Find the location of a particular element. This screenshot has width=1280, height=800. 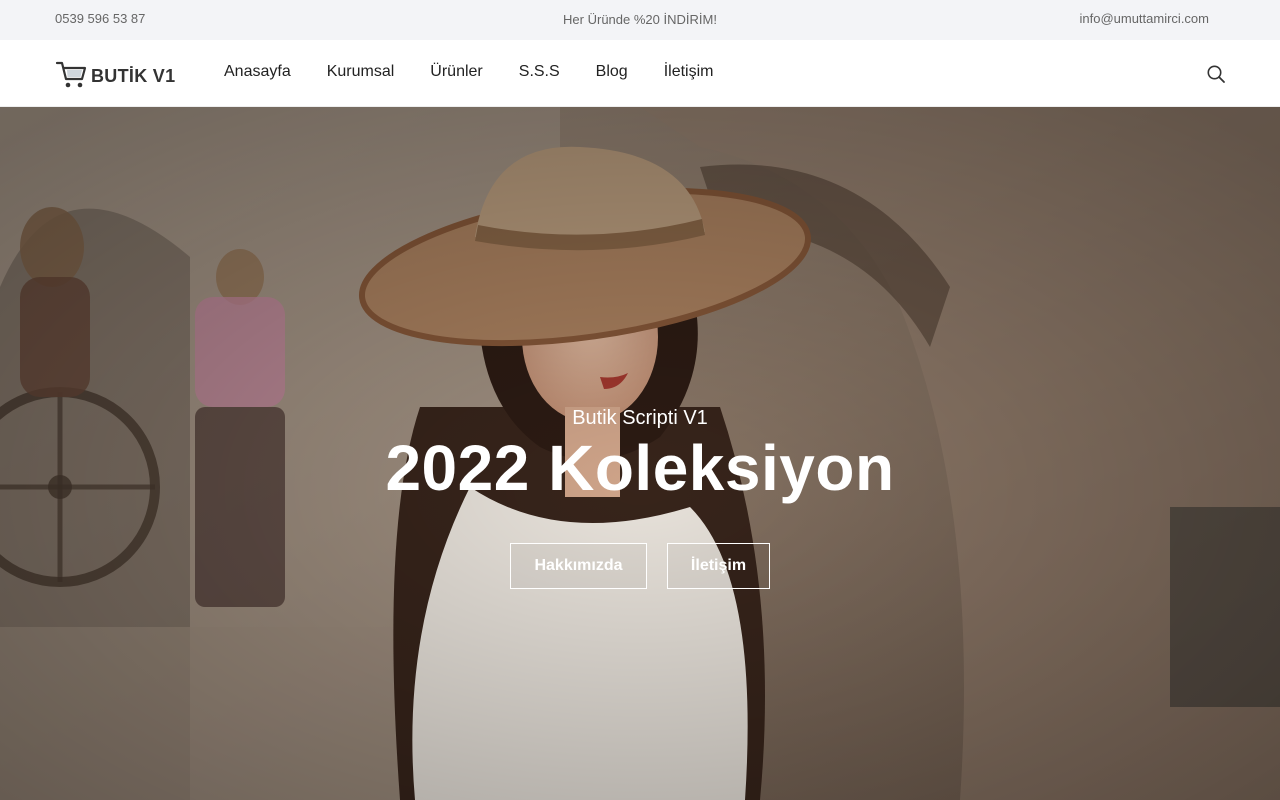

shopping-cart-icon is located at coordinates (71, 76).